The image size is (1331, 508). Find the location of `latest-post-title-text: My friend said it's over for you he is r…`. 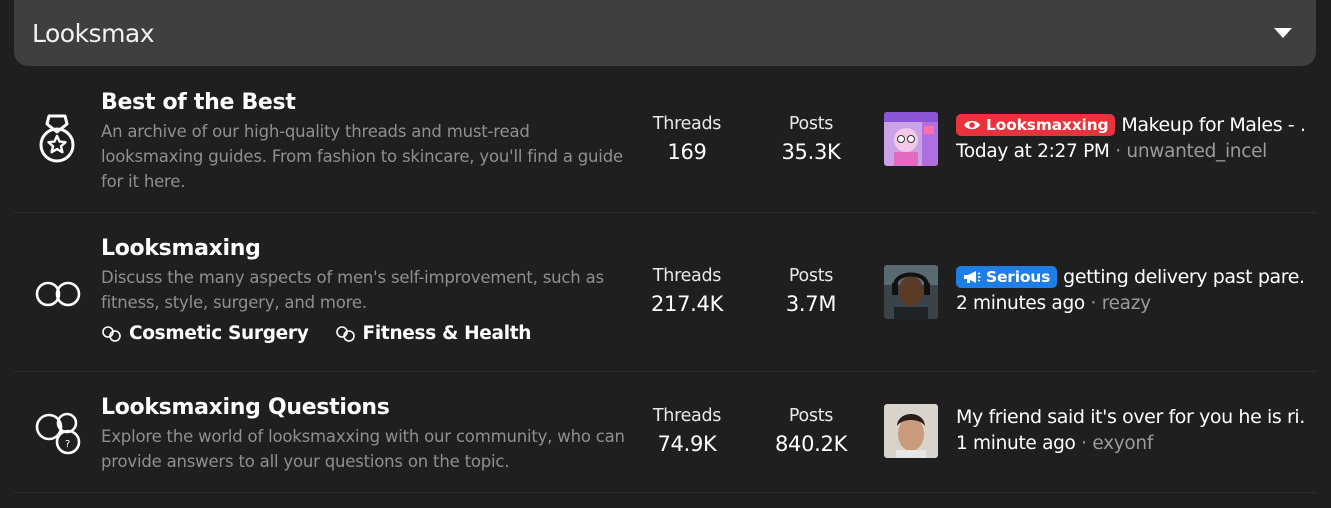

latest-post-title-text: My friend said it's over for you he is r… is located at coordinates (1131, 417).